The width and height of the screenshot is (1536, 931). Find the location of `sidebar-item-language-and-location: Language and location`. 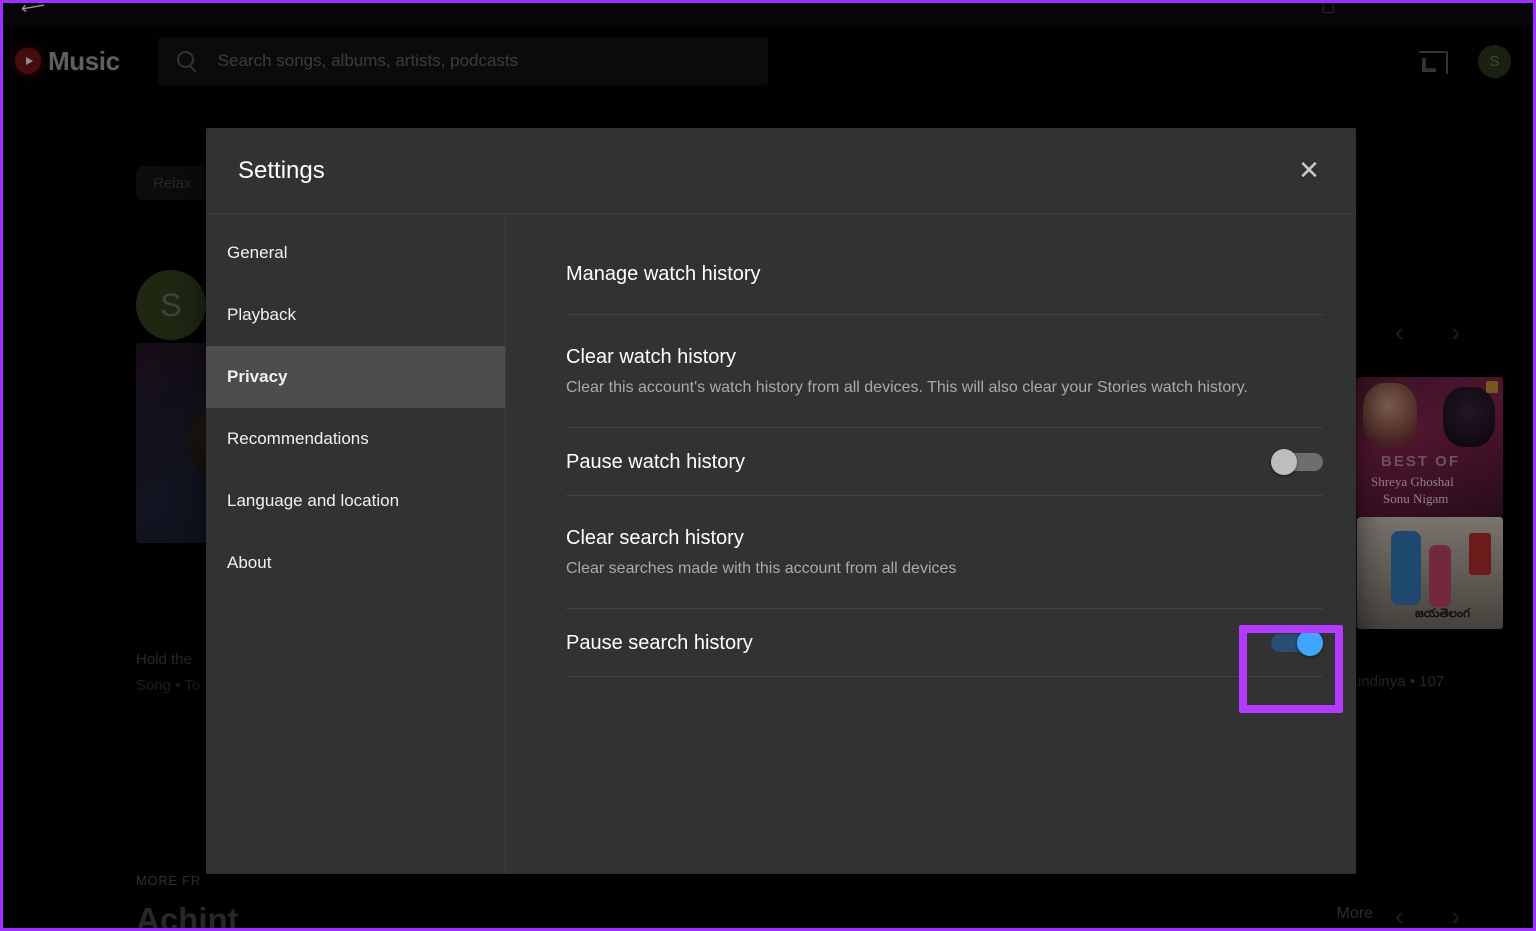

sidebar-item-language-and-location: Language and location is located at coordinates (355, 501).